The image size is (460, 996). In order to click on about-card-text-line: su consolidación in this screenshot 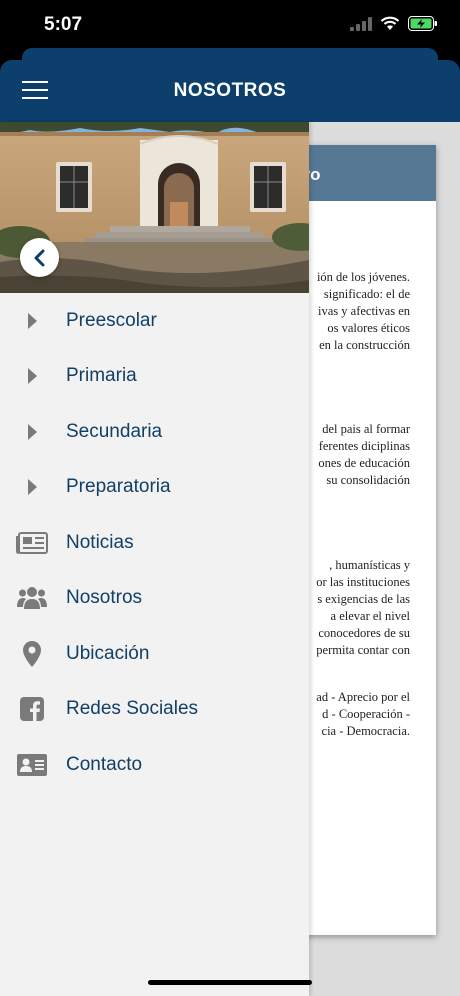, I will do `click(368, 480)`.